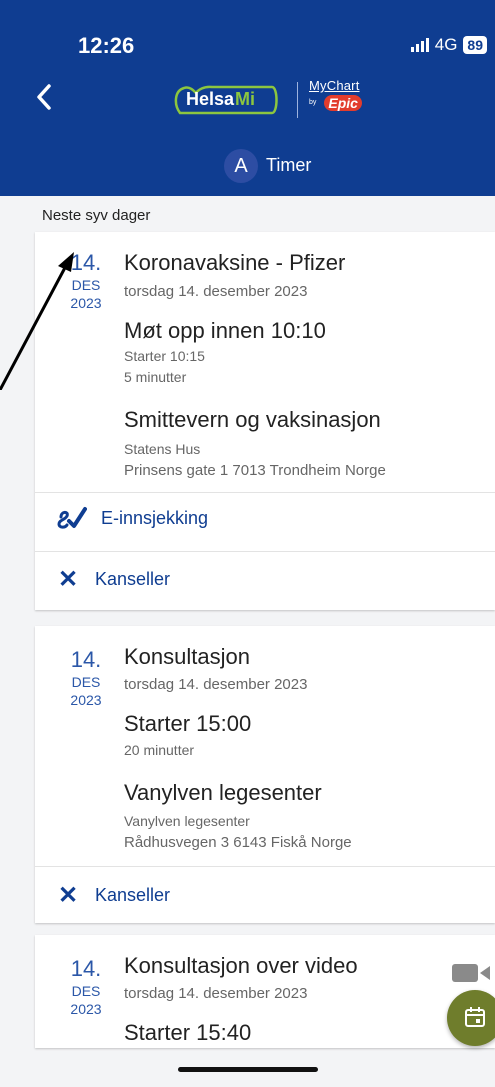  What do you see at coordinates (297, 100) in the screenshot?
I see `logo-divider` at bounding box center [297, 100].